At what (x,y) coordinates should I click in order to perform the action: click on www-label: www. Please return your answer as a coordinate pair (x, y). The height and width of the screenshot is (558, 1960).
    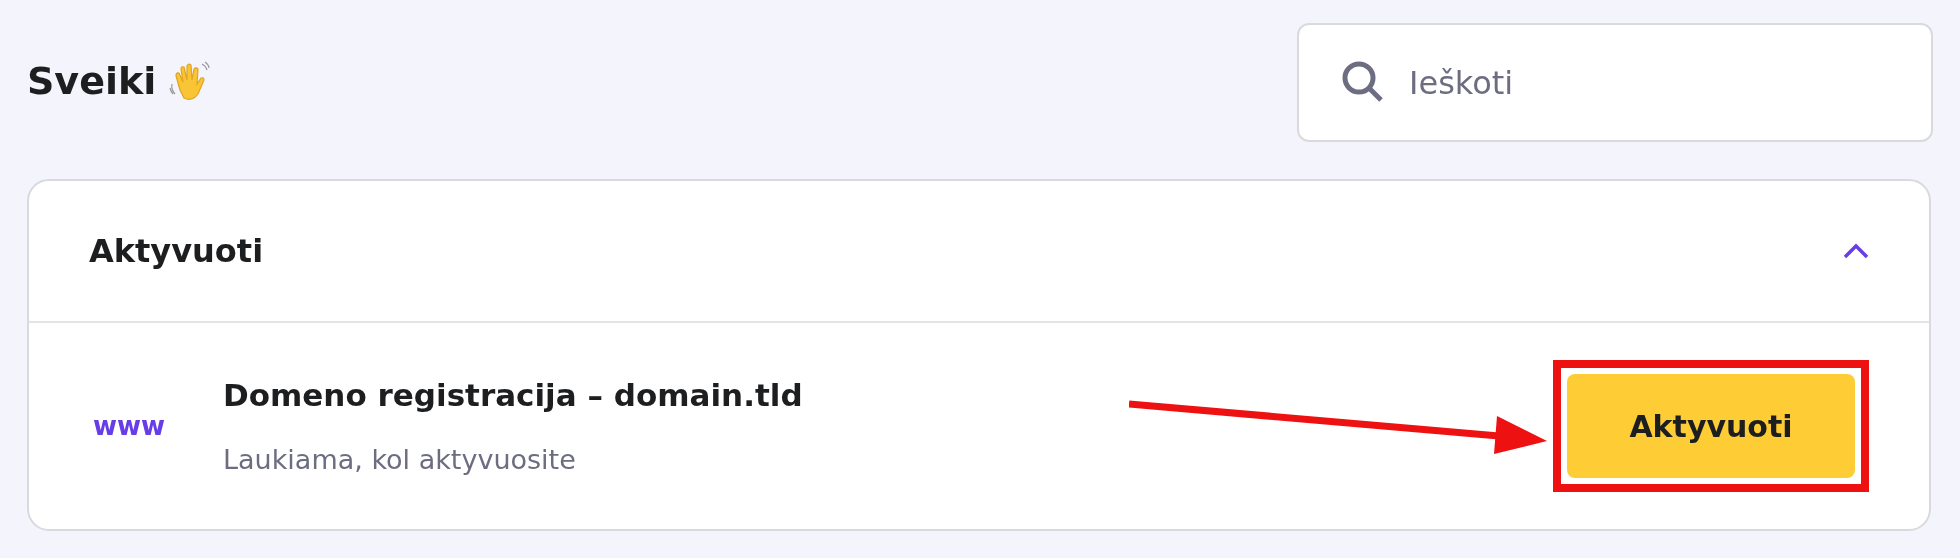
    Looking at the image, I should click on (130, 426).